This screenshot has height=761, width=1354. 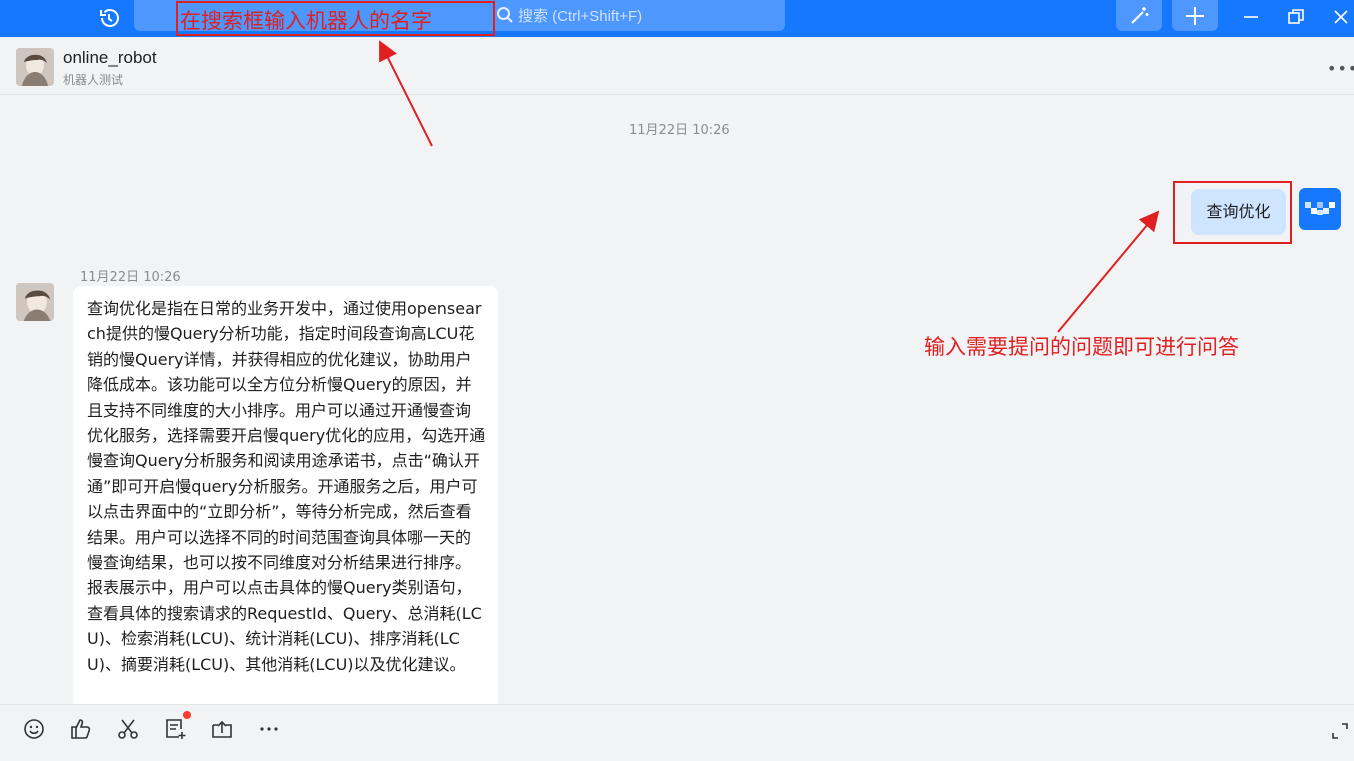 I want to click on note-add-icon, so click(x=175, y=729).